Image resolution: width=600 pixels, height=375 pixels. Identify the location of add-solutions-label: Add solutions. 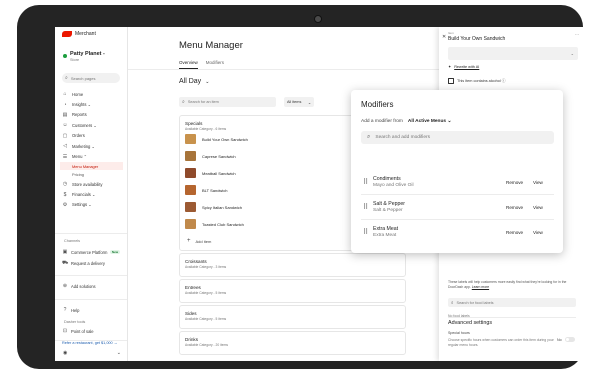
(83, 286).